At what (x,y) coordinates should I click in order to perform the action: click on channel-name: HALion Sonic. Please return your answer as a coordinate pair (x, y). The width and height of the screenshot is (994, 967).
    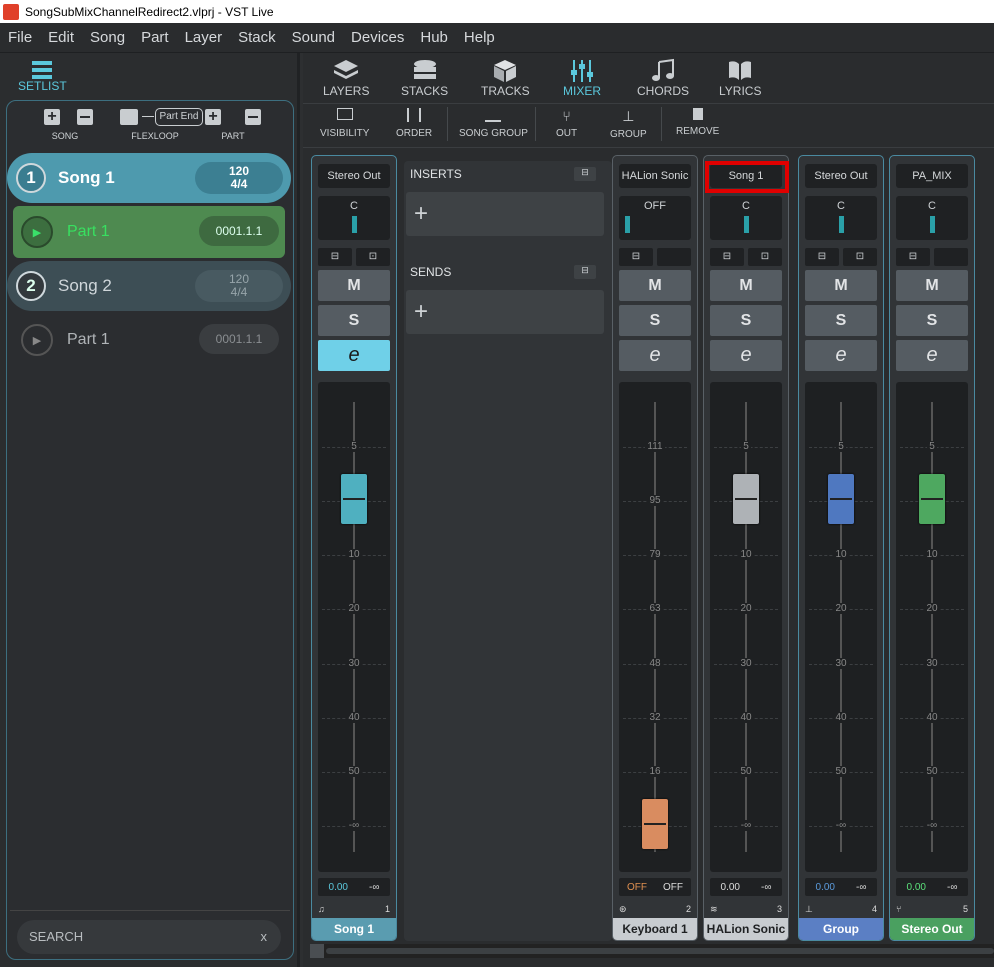
    Looking at the image, I should click on (746, 929).